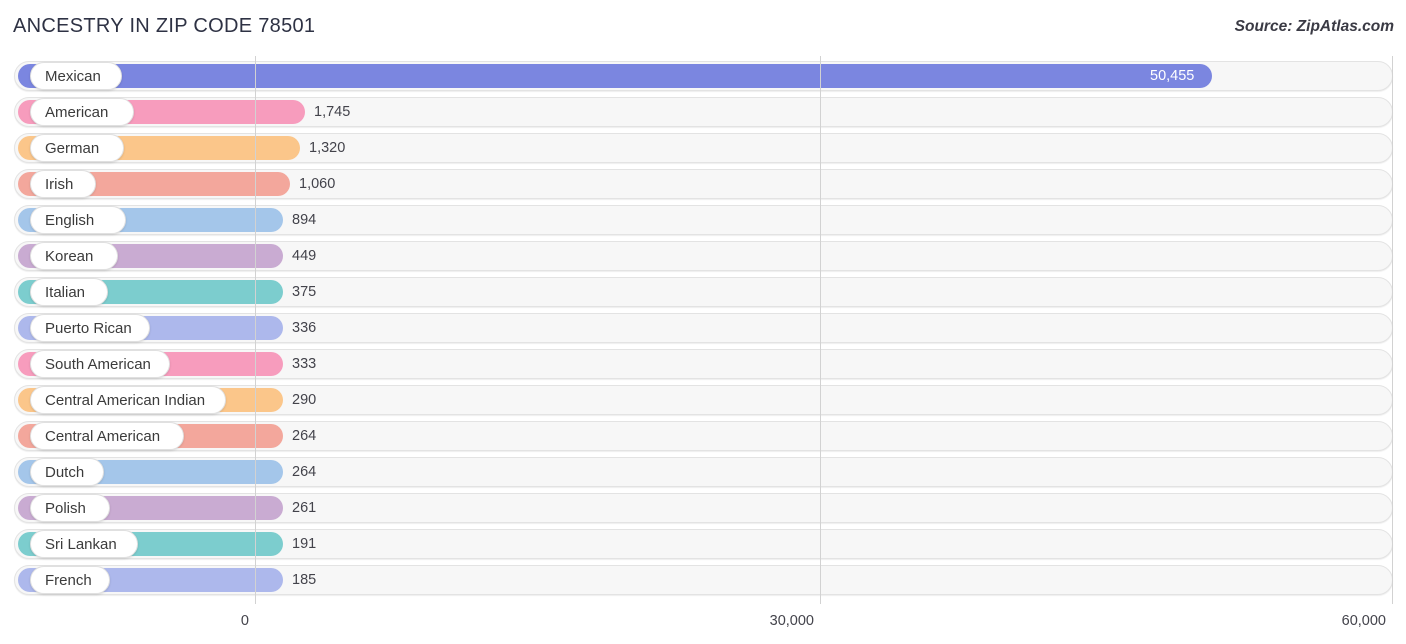 This screenshot has width=1406, height=644. What do you see at coordinates (703, 472) in the screenshot?
I see `table-row: Dutch 264` at bounding box center [703, 472].